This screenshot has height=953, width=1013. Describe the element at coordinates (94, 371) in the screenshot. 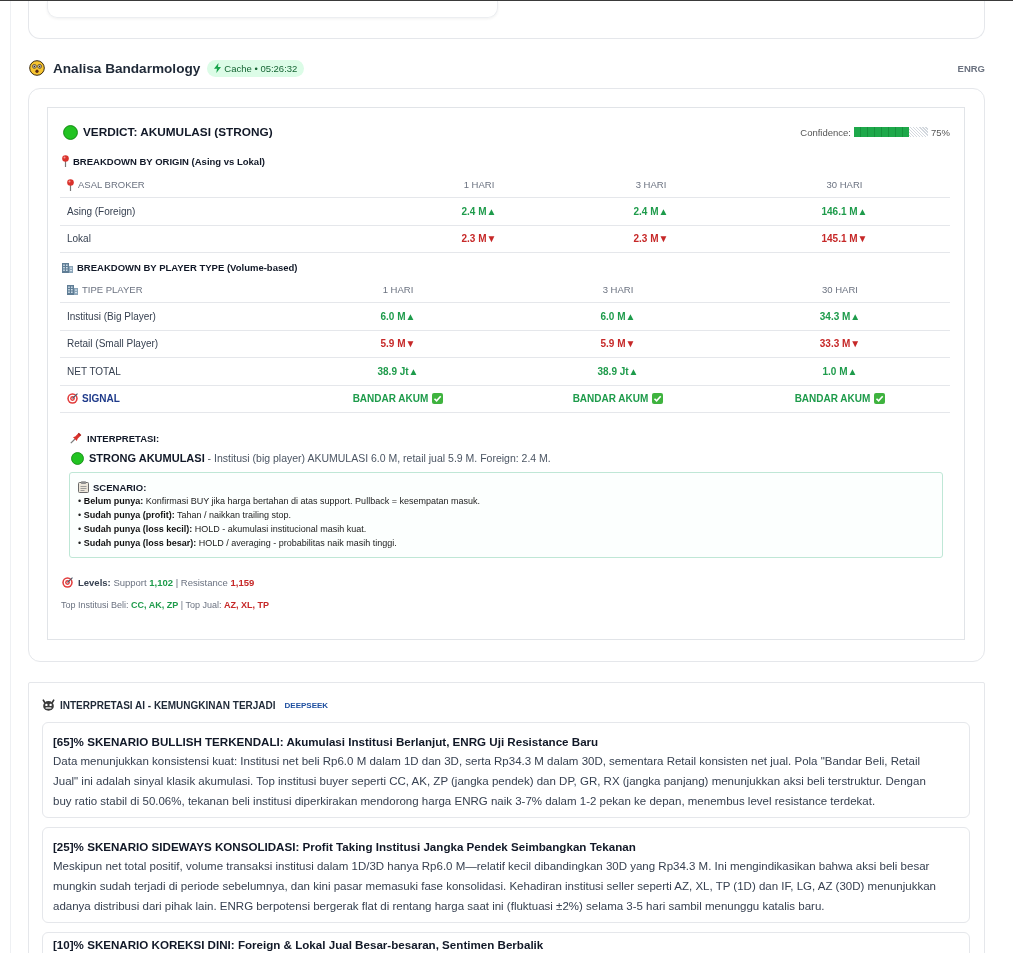

I see `row-label: NET TOTAL` at that location.